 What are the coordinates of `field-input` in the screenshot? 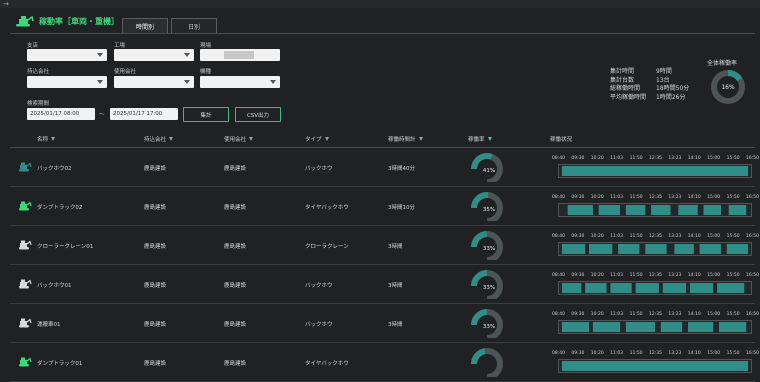 It's located at (240, 55).